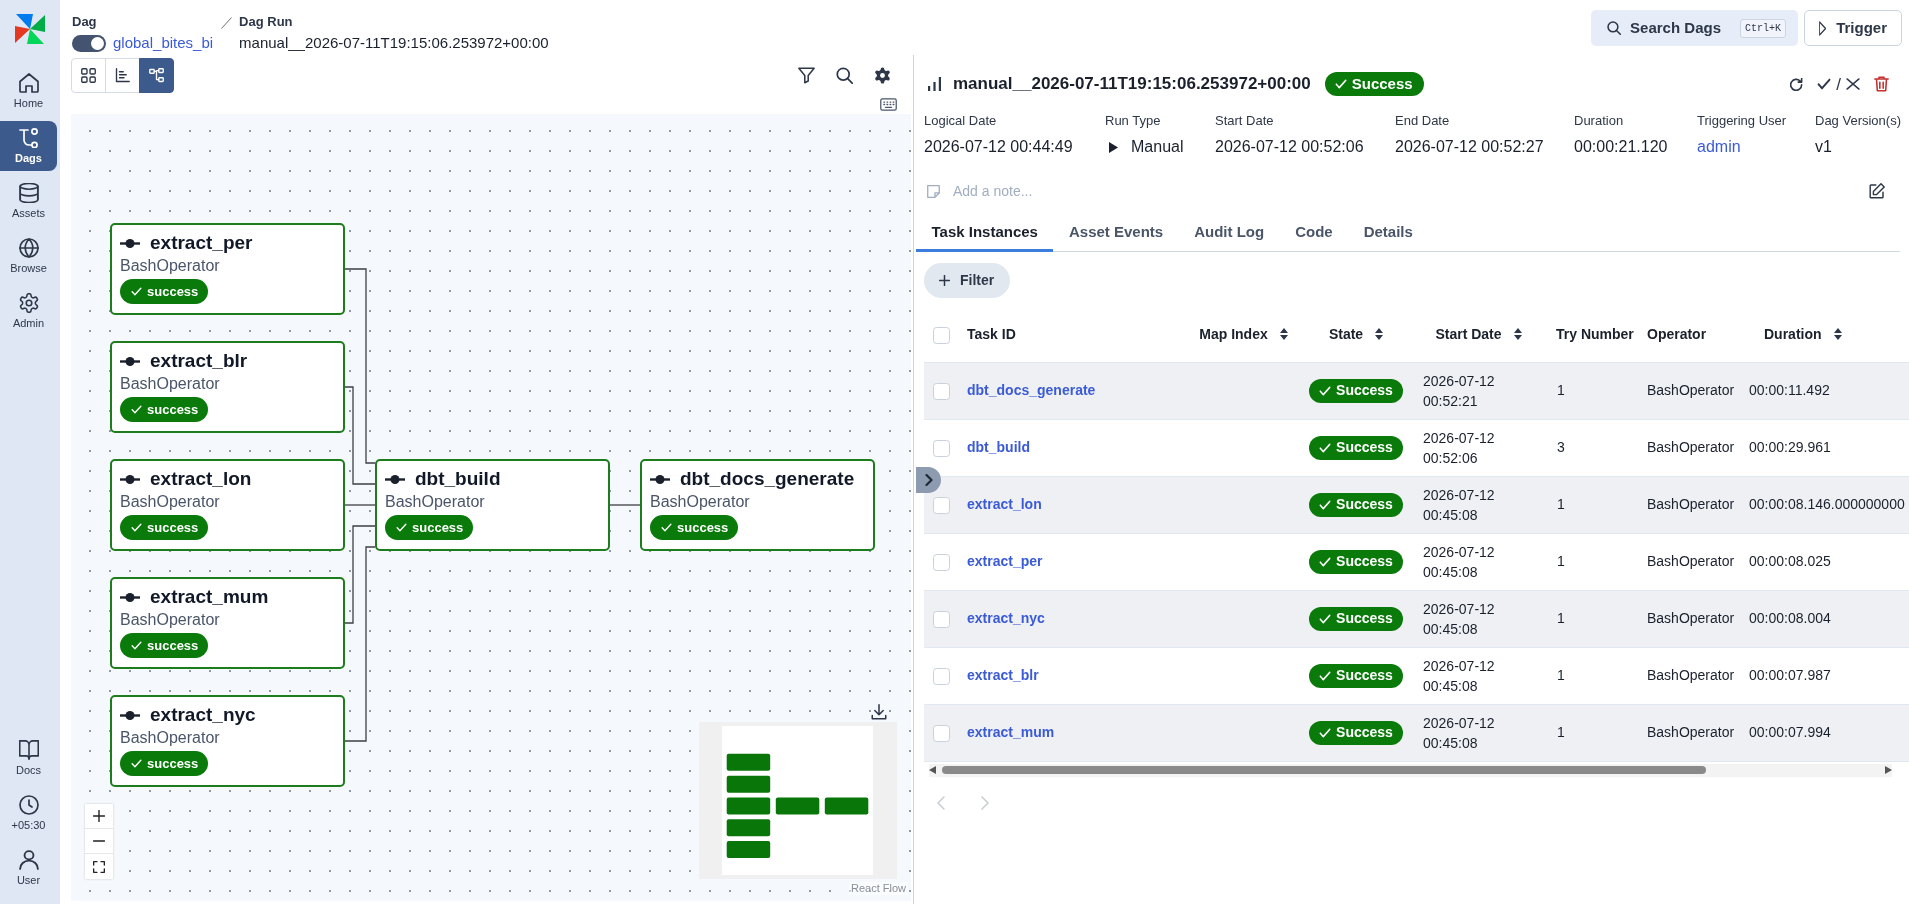 The height and width of the screenshot is (904, 1909). I want to click on table-row: dbt_build Success 2026-07-12 00:52:06 3 BashOperator 00:00:29.961, so click(1416, 447).